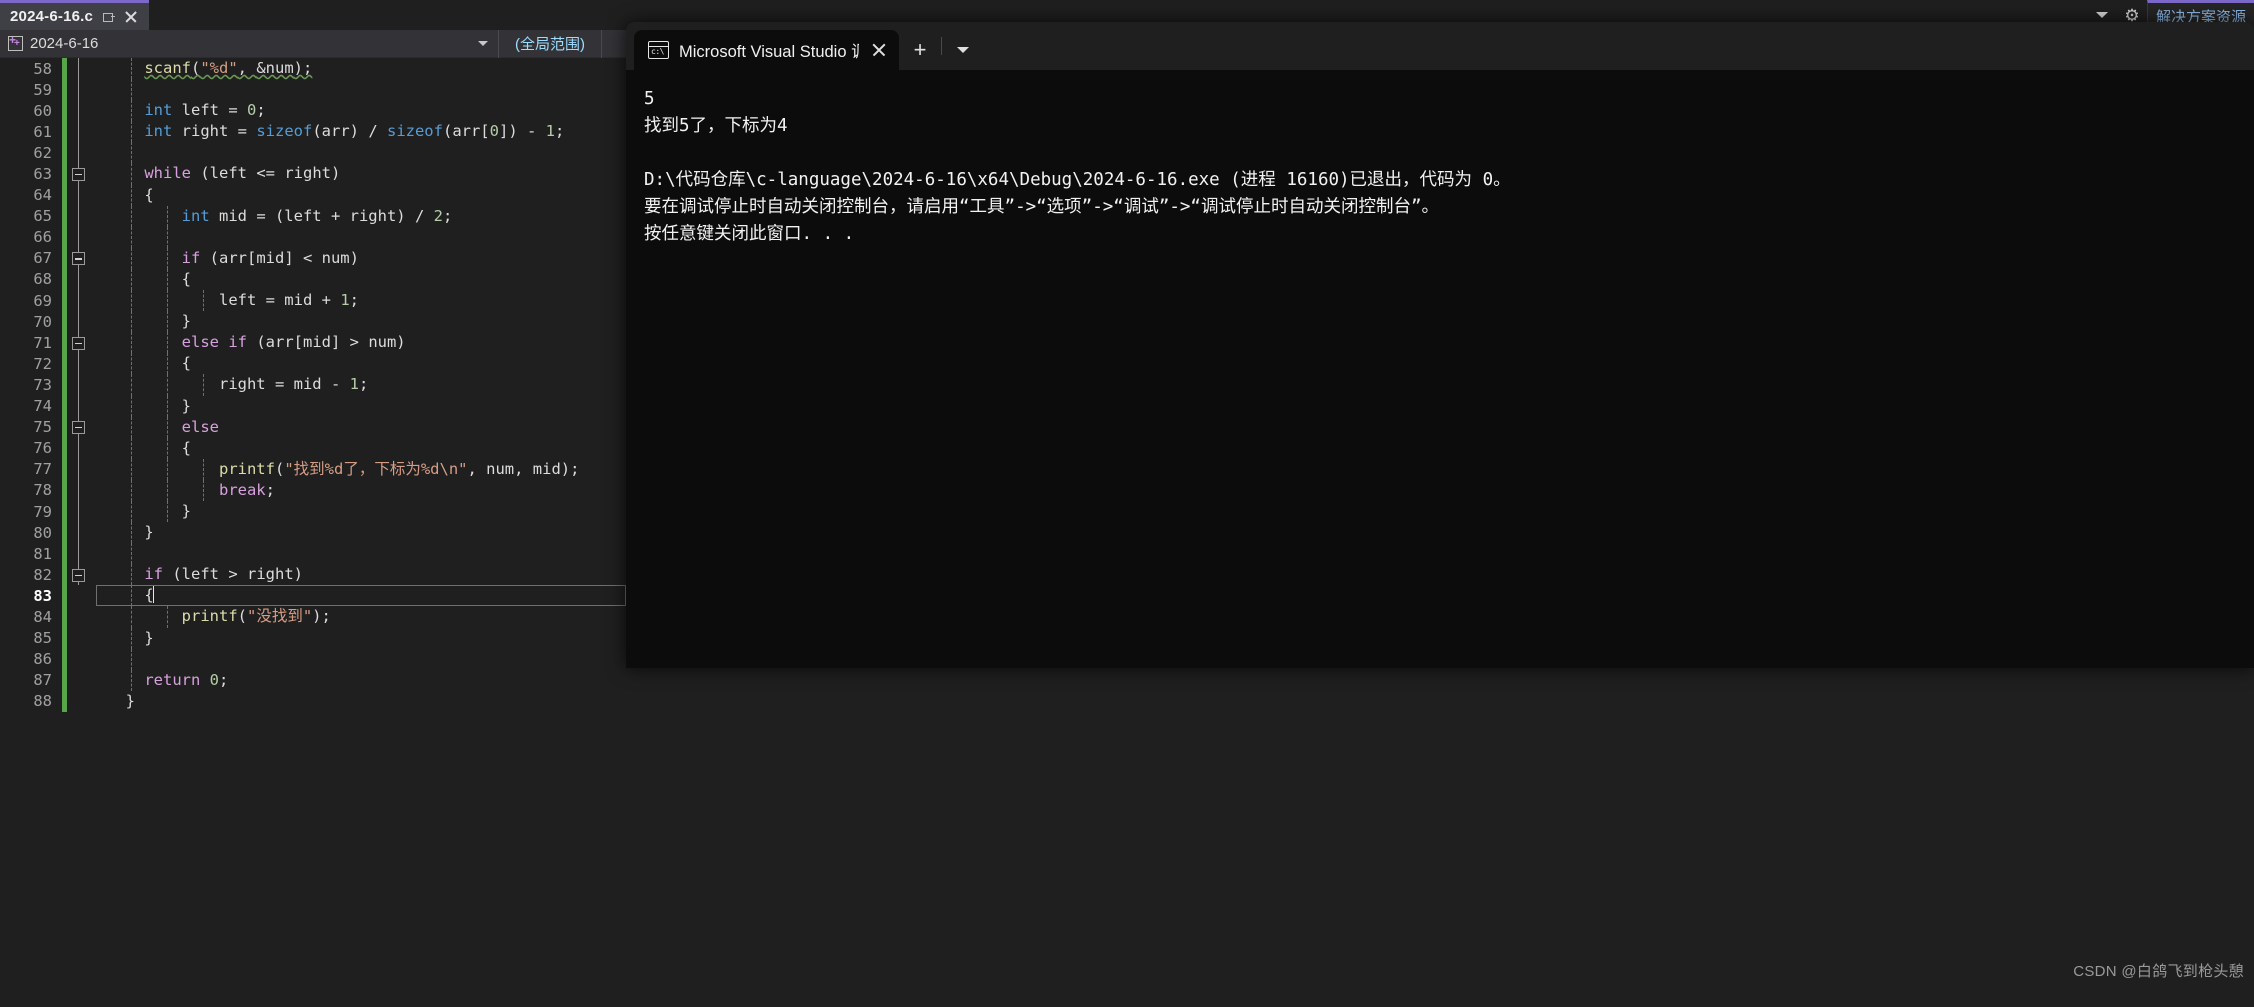 The height and width of the screenshot is (1007, 2254). I want to click on code-token: ,, so click(247, 68).